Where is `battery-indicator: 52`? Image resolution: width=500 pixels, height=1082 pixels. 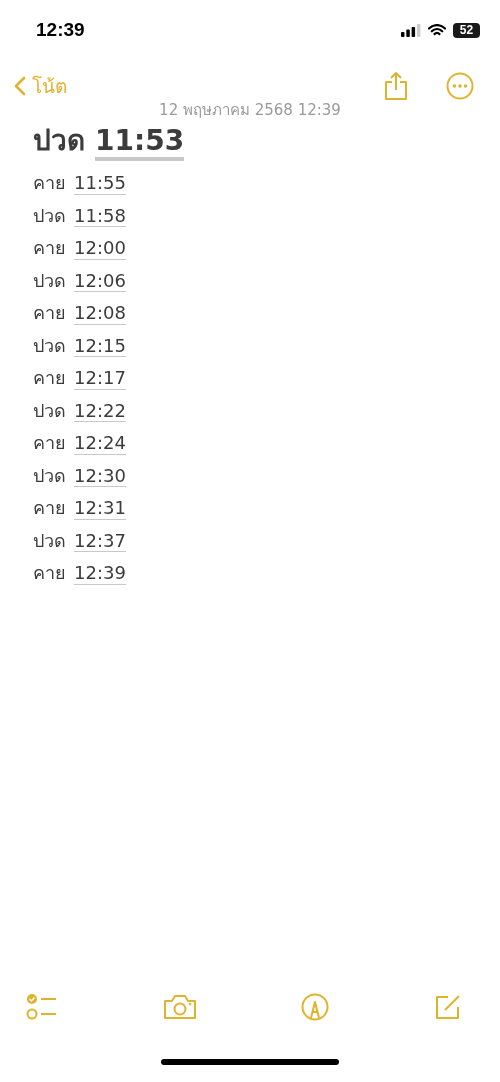 battery-indicator: 52 is located at coordinates (466, 30).